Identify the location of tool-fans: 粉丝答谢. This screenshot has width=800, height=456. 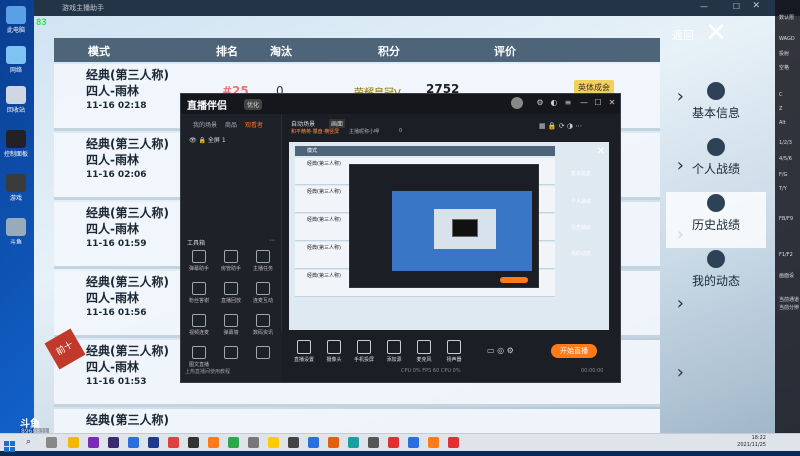
(199, 293).